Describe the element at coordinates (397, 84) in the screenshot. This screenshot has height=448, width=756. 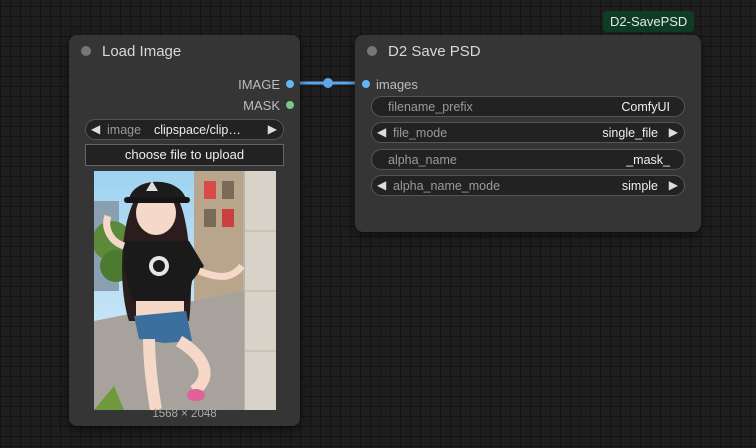
I see `input-label-images: images` at that location.